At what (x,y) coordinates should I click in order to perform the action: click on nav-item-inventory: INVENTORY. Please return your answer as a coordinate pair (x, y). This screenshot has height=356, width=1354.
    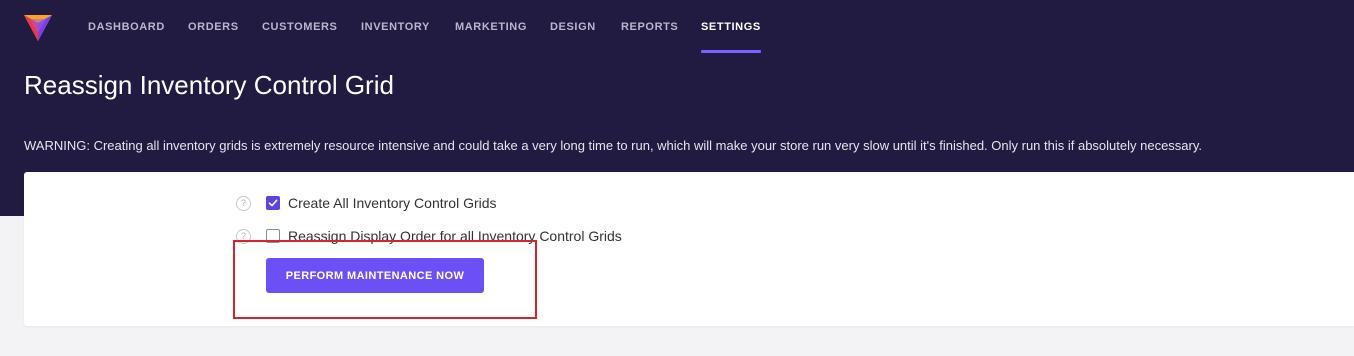
    Looking at the image, I should click on (395, 27).